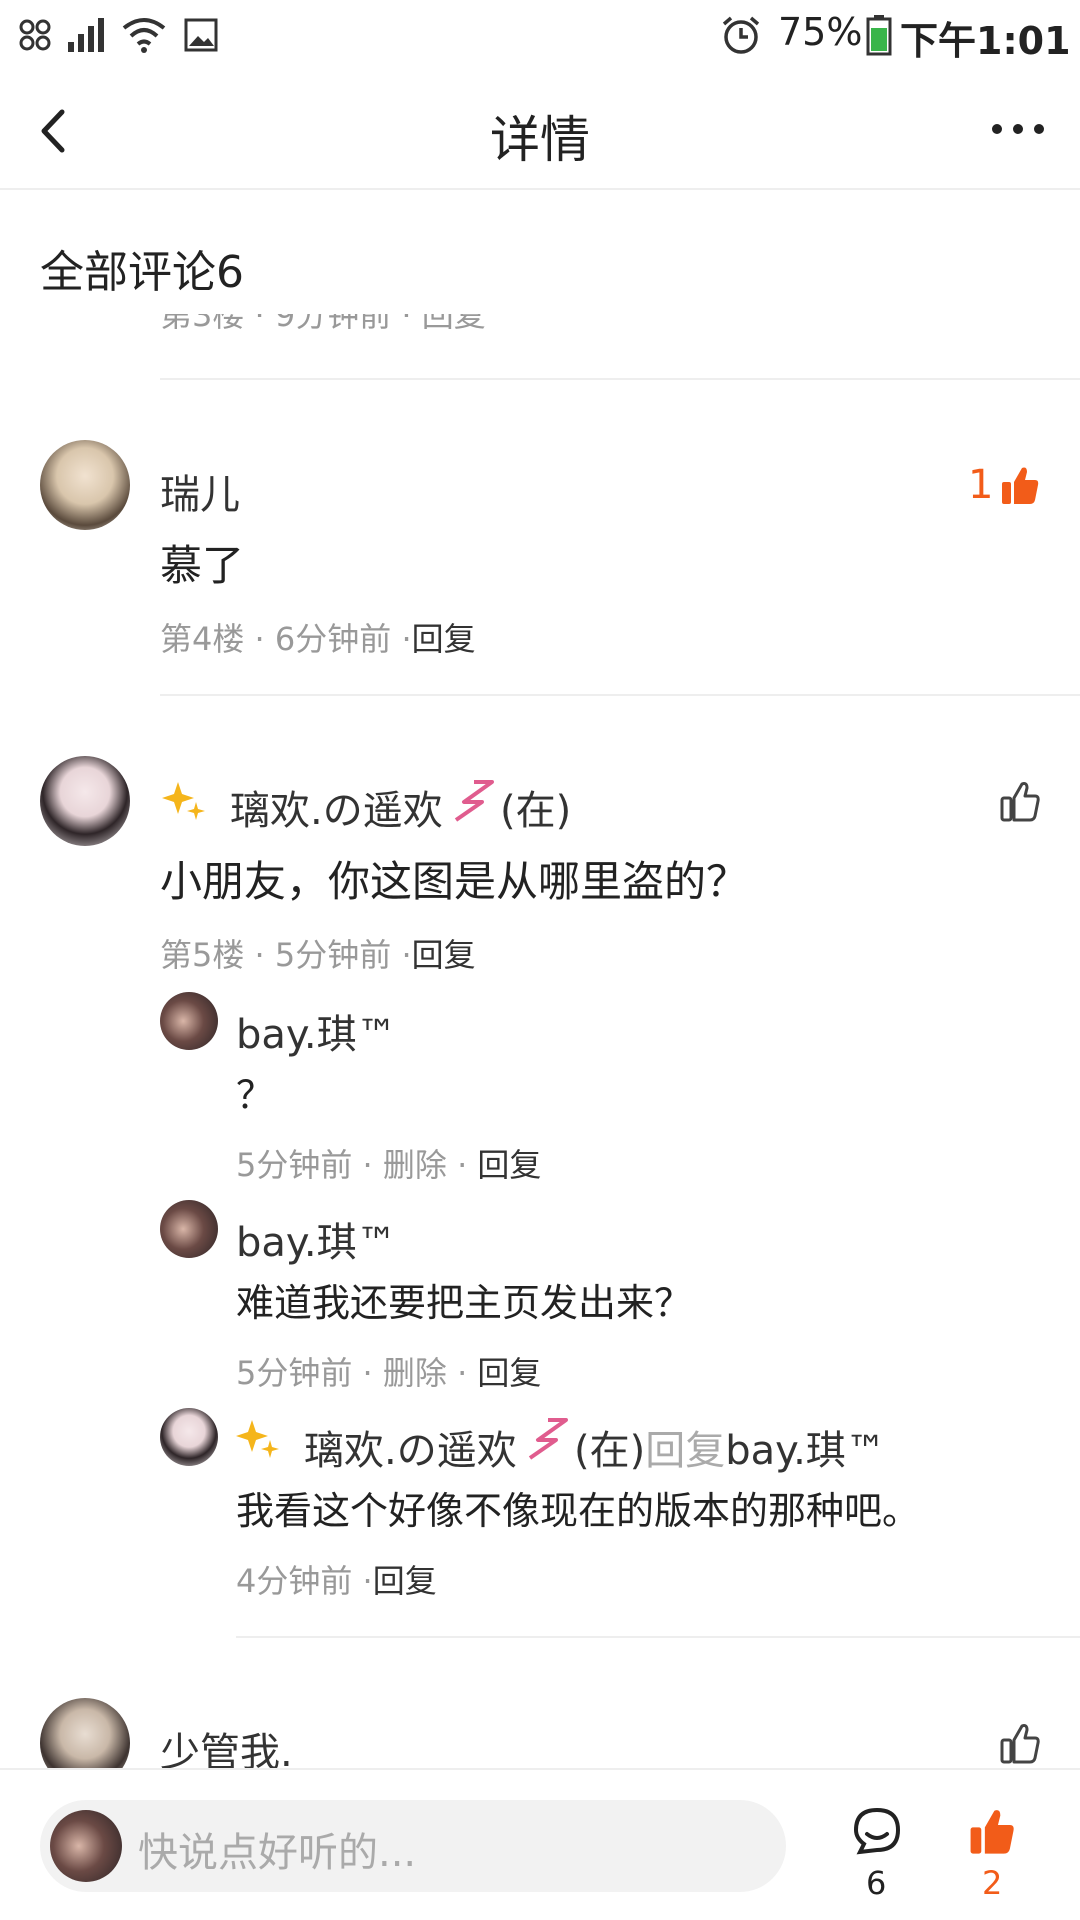  I want to click on reply-text: 难道我还要把主页发出来？, so click(464, 1303).